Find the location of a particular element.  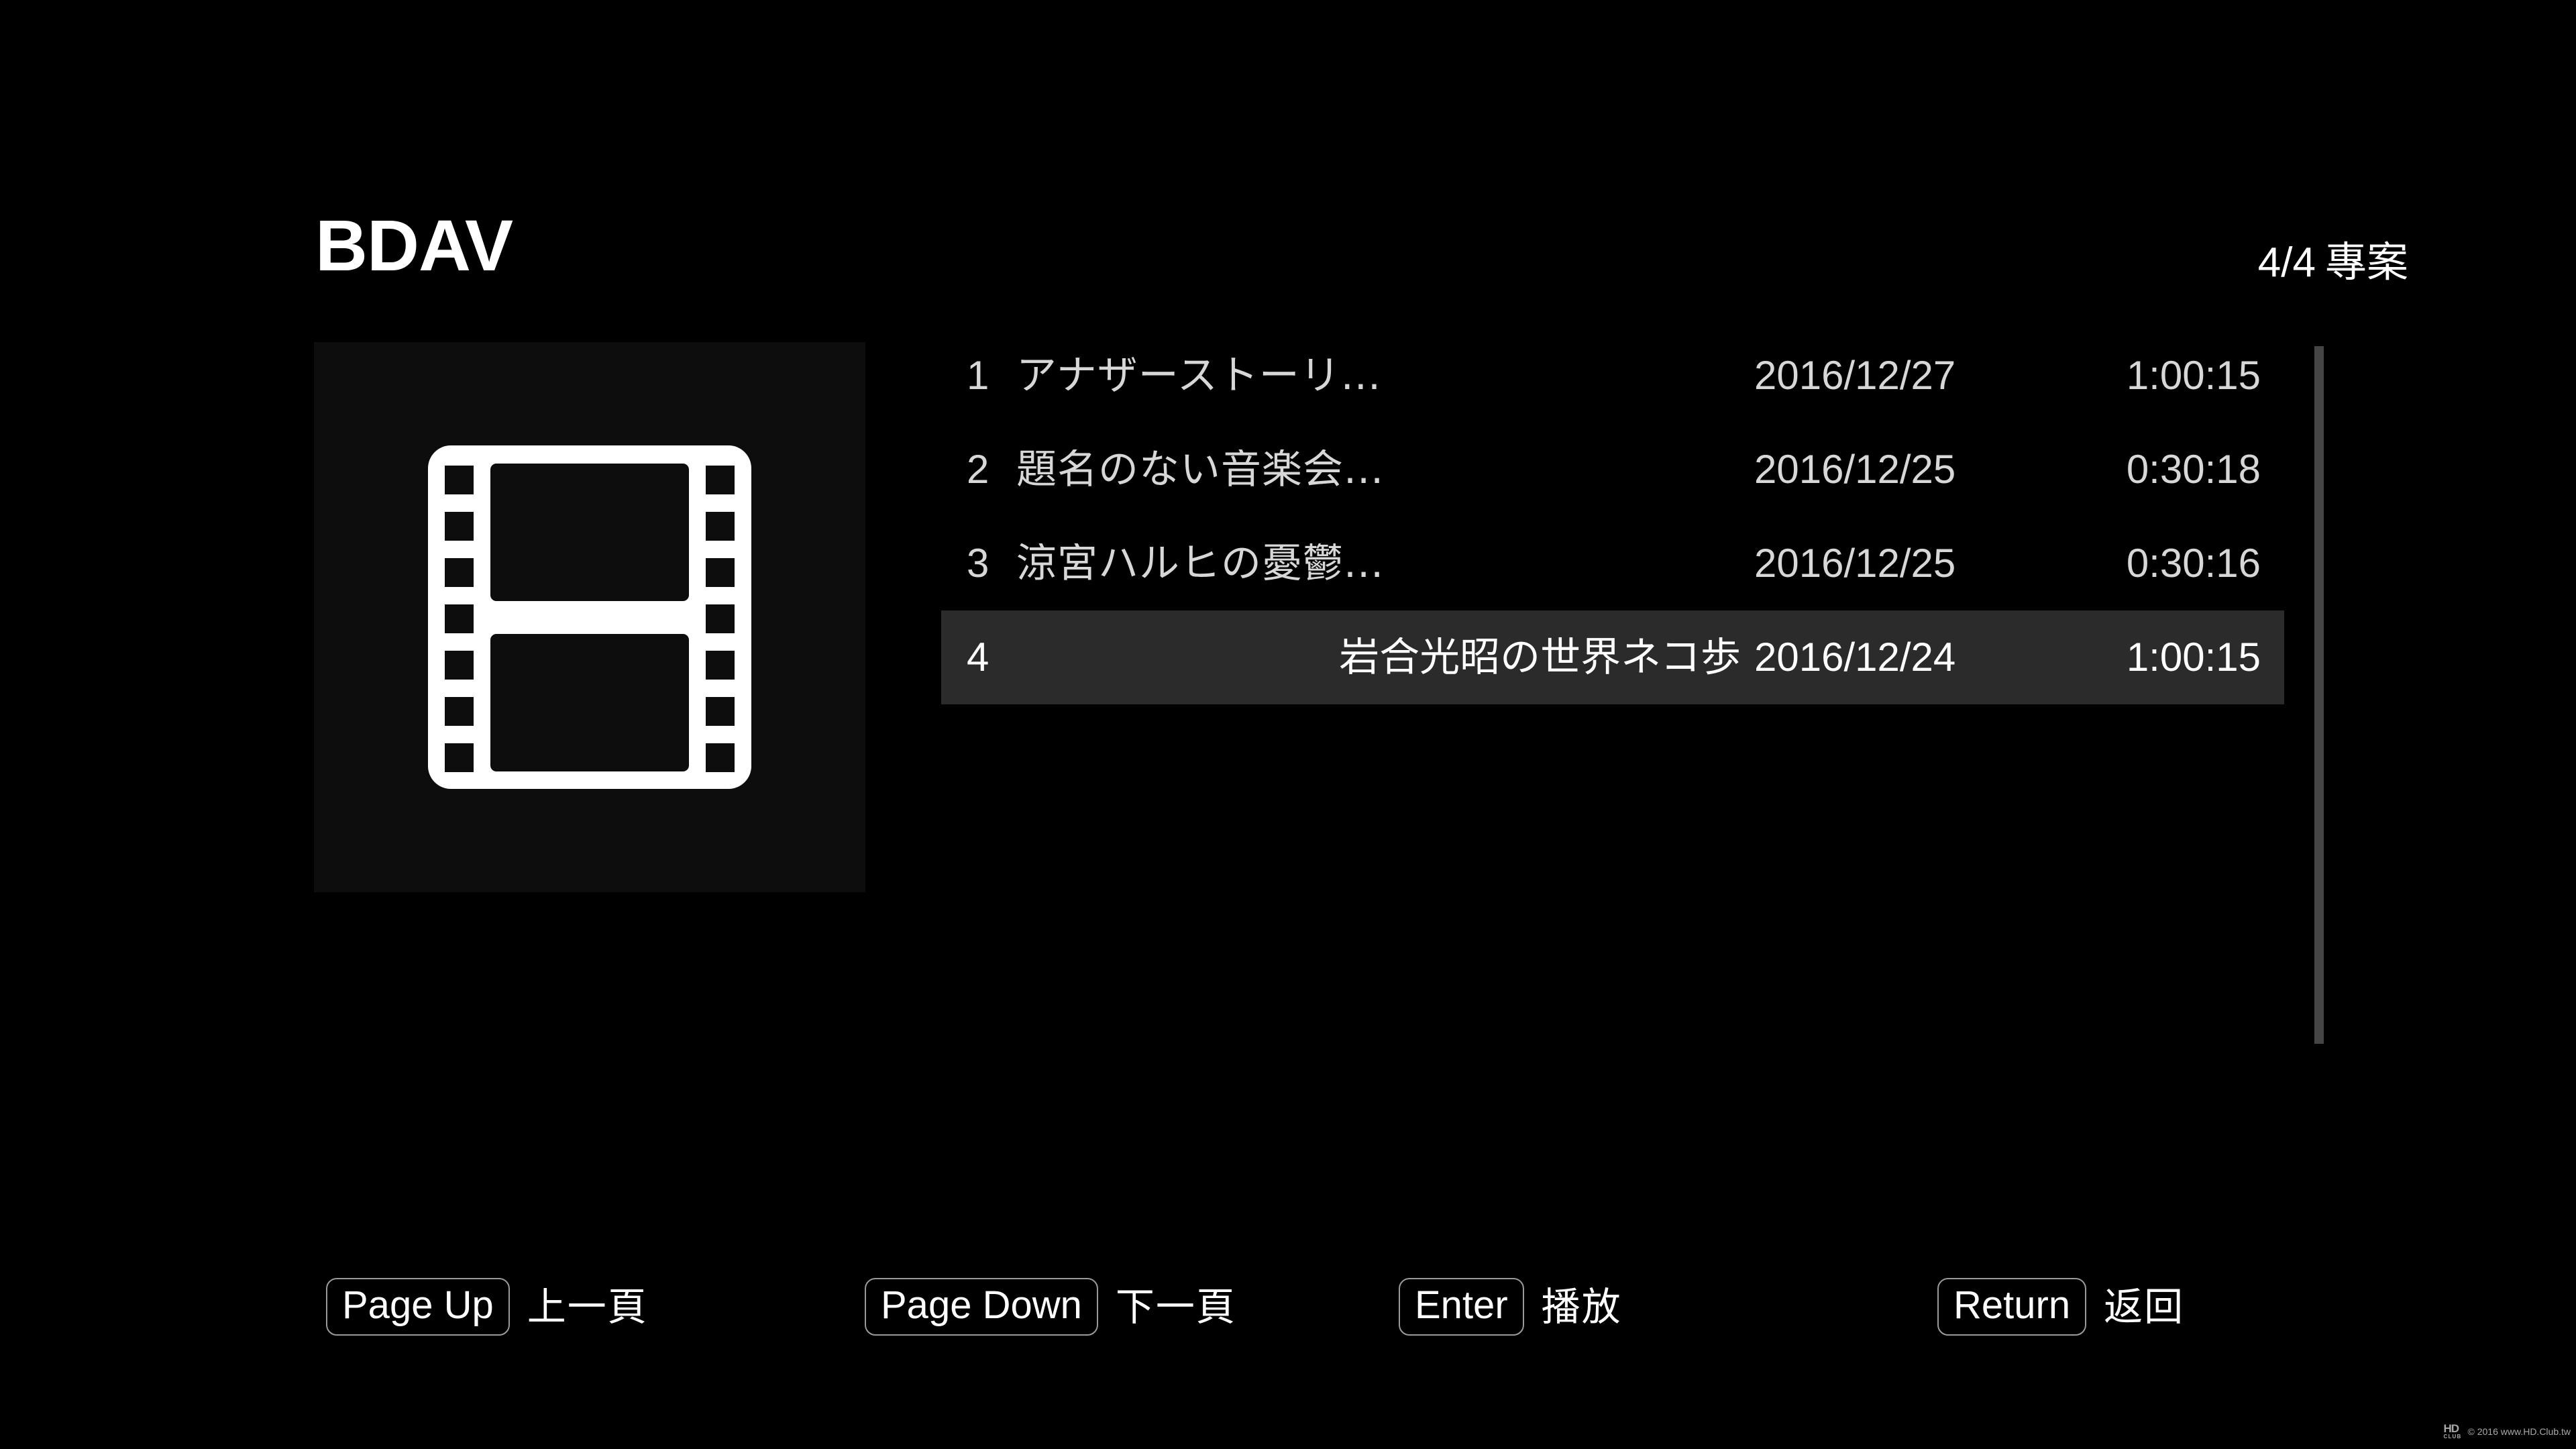

hint-page-down: Page Down 下一頁 is located at coordinates (1050, 1307).